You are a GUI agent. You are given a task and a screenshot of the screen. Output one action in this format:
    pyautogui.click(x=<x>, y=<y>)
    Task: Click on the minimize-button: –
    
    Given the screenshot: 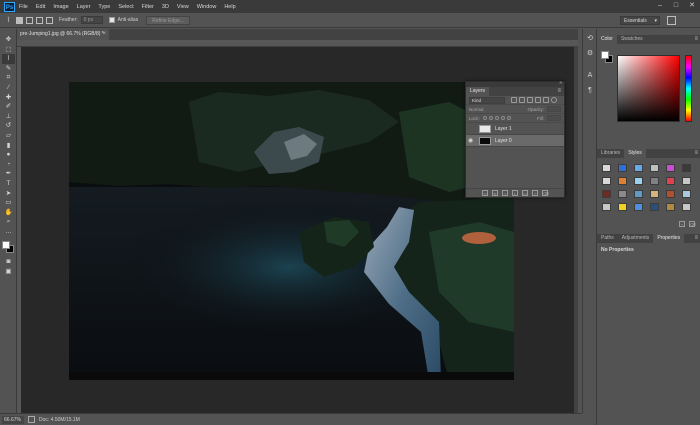 What is the action you would take?
    pyautogui.click(x=660, y=6)
    